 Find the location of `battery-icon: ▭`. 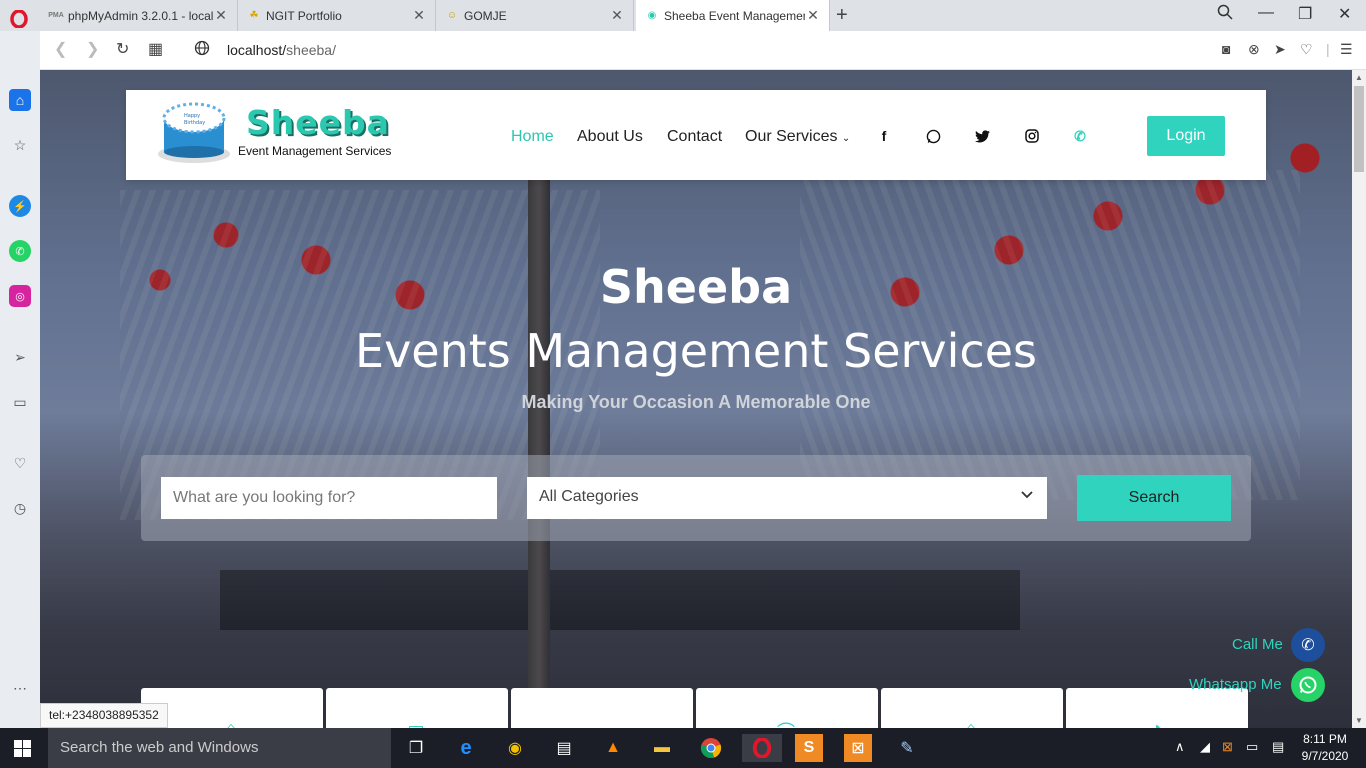

battery-icon: ▭ is located at coordinates (1252, 747).